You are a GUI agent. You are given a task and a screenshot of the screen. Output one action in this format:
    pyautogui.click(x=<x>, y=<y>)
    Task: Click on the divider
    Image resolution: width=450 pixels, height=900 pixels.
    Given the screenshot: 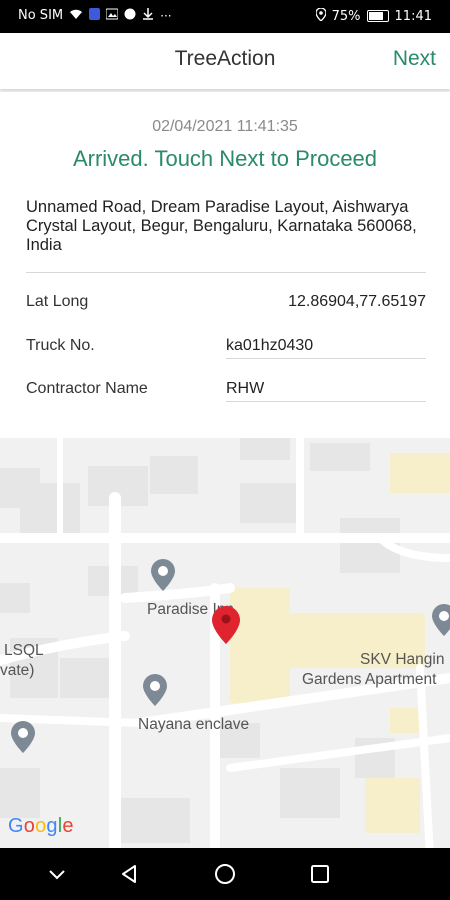 What is the action you would take?
    pyautogui.click(x=226, y=272)
    